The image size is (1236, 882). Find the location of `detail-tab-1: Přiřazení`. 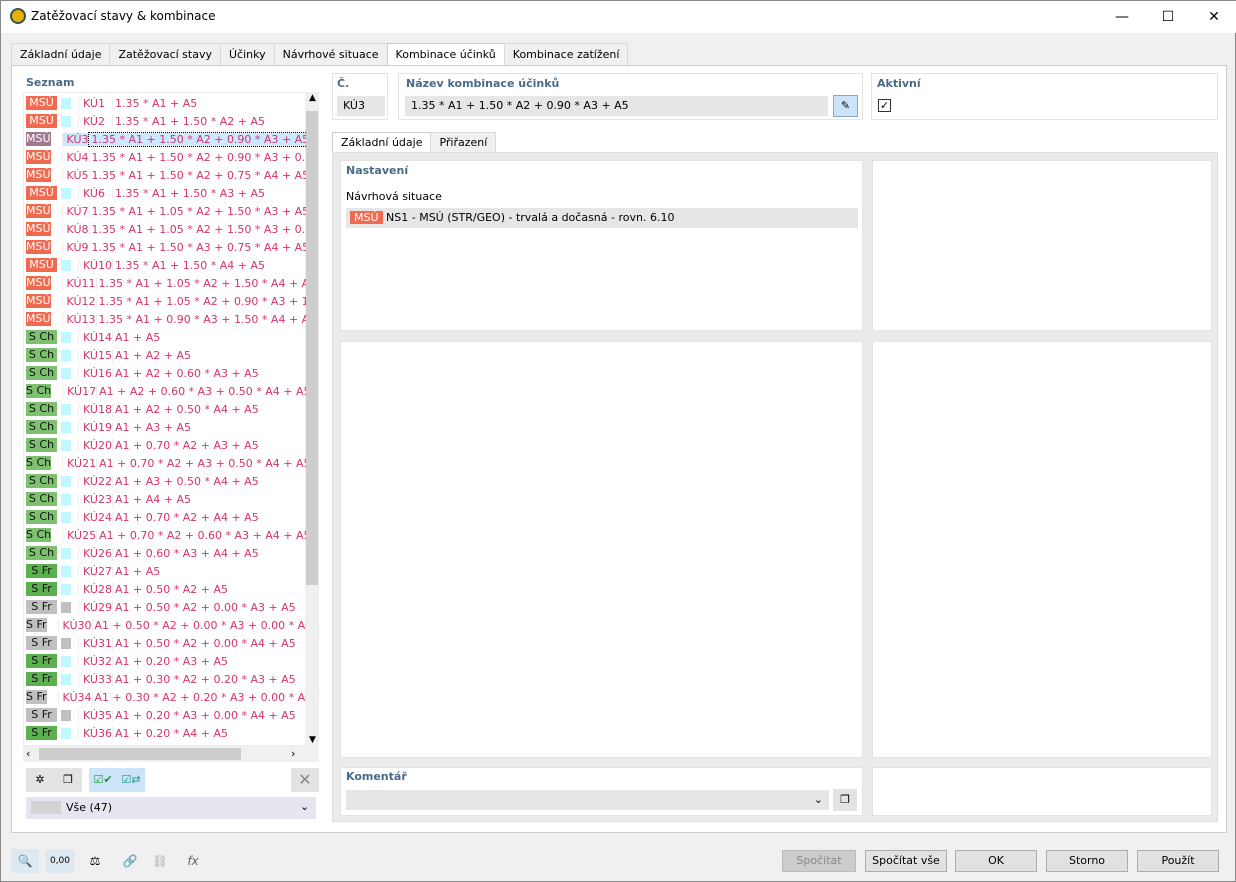

detail-tab-1: Přiřazení is located at coordinates (463, 142).